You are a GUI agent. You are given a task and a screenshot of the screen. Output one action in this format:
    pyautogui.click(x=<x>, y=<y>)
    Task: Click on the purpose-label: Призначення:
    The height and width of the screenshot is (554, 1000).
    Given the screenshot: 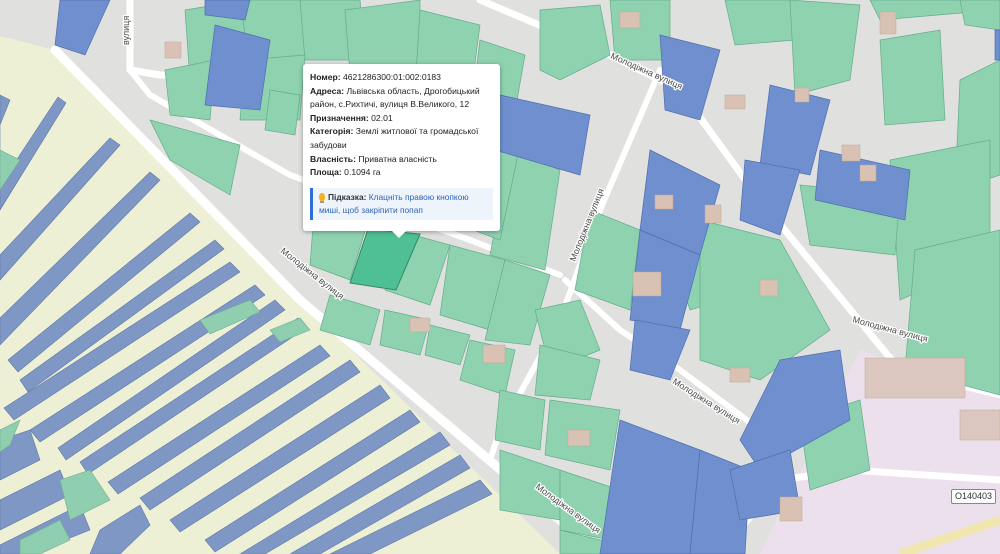 What is the action you would take?
    pyautogui.click(x=339, y=117)
    